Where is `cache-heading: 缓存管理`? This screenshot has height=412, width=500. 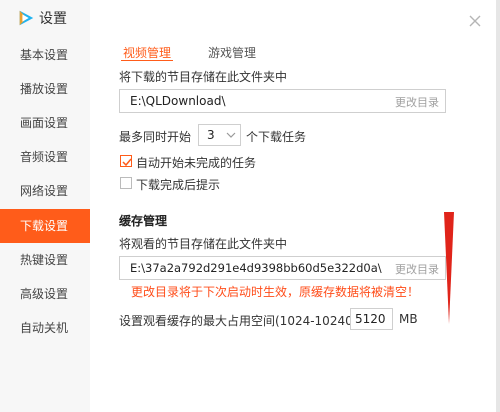
cache-heading: 缓存管理 is located at coordinates (143, 221).